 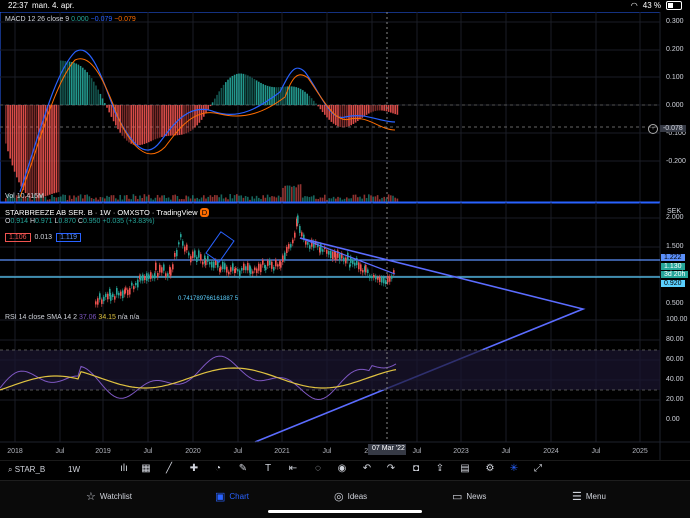 I want to click on text-icon: T, so click(x=268, y=469).